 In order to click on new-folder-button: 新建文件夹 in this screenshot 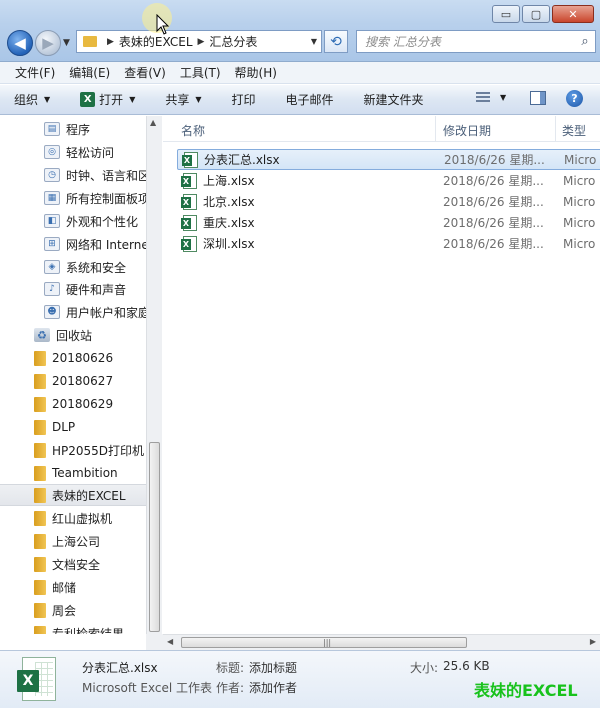, I will do `click(394, 99)`.